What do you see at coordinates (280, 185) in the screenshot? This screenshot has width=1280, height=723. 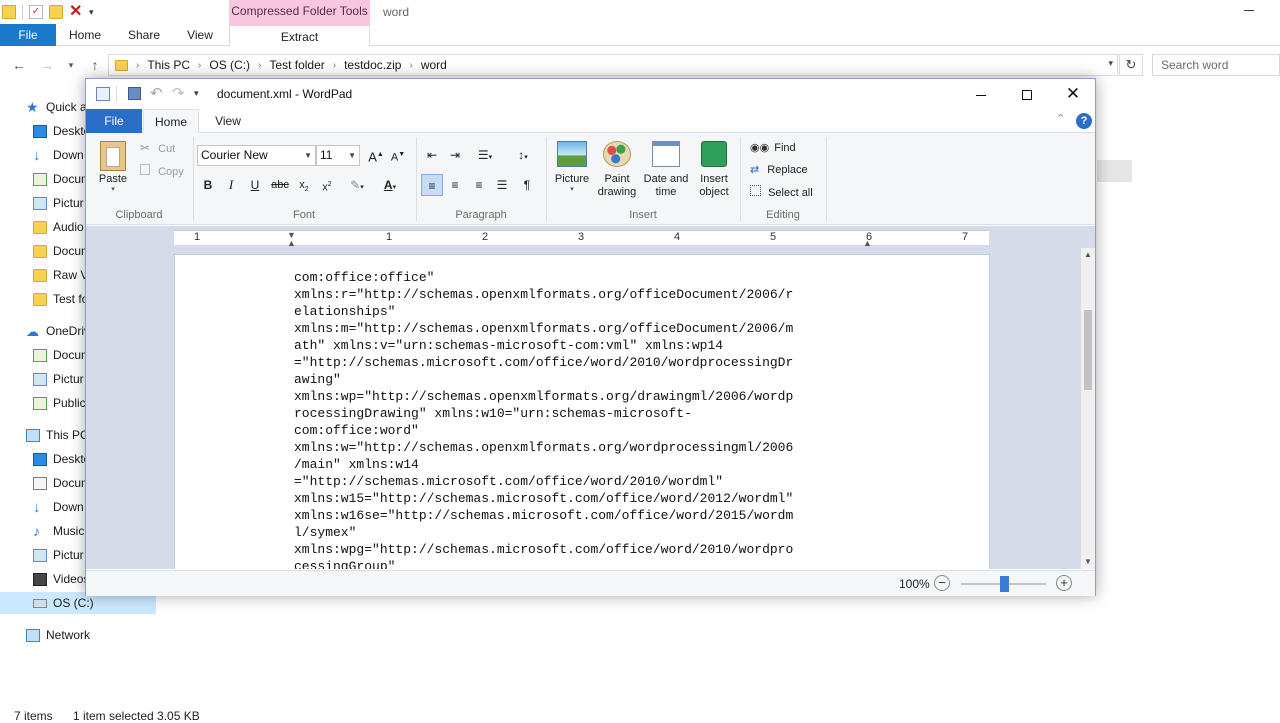 I see `strikethrough-button: abc` at bounding box center [280, 185].